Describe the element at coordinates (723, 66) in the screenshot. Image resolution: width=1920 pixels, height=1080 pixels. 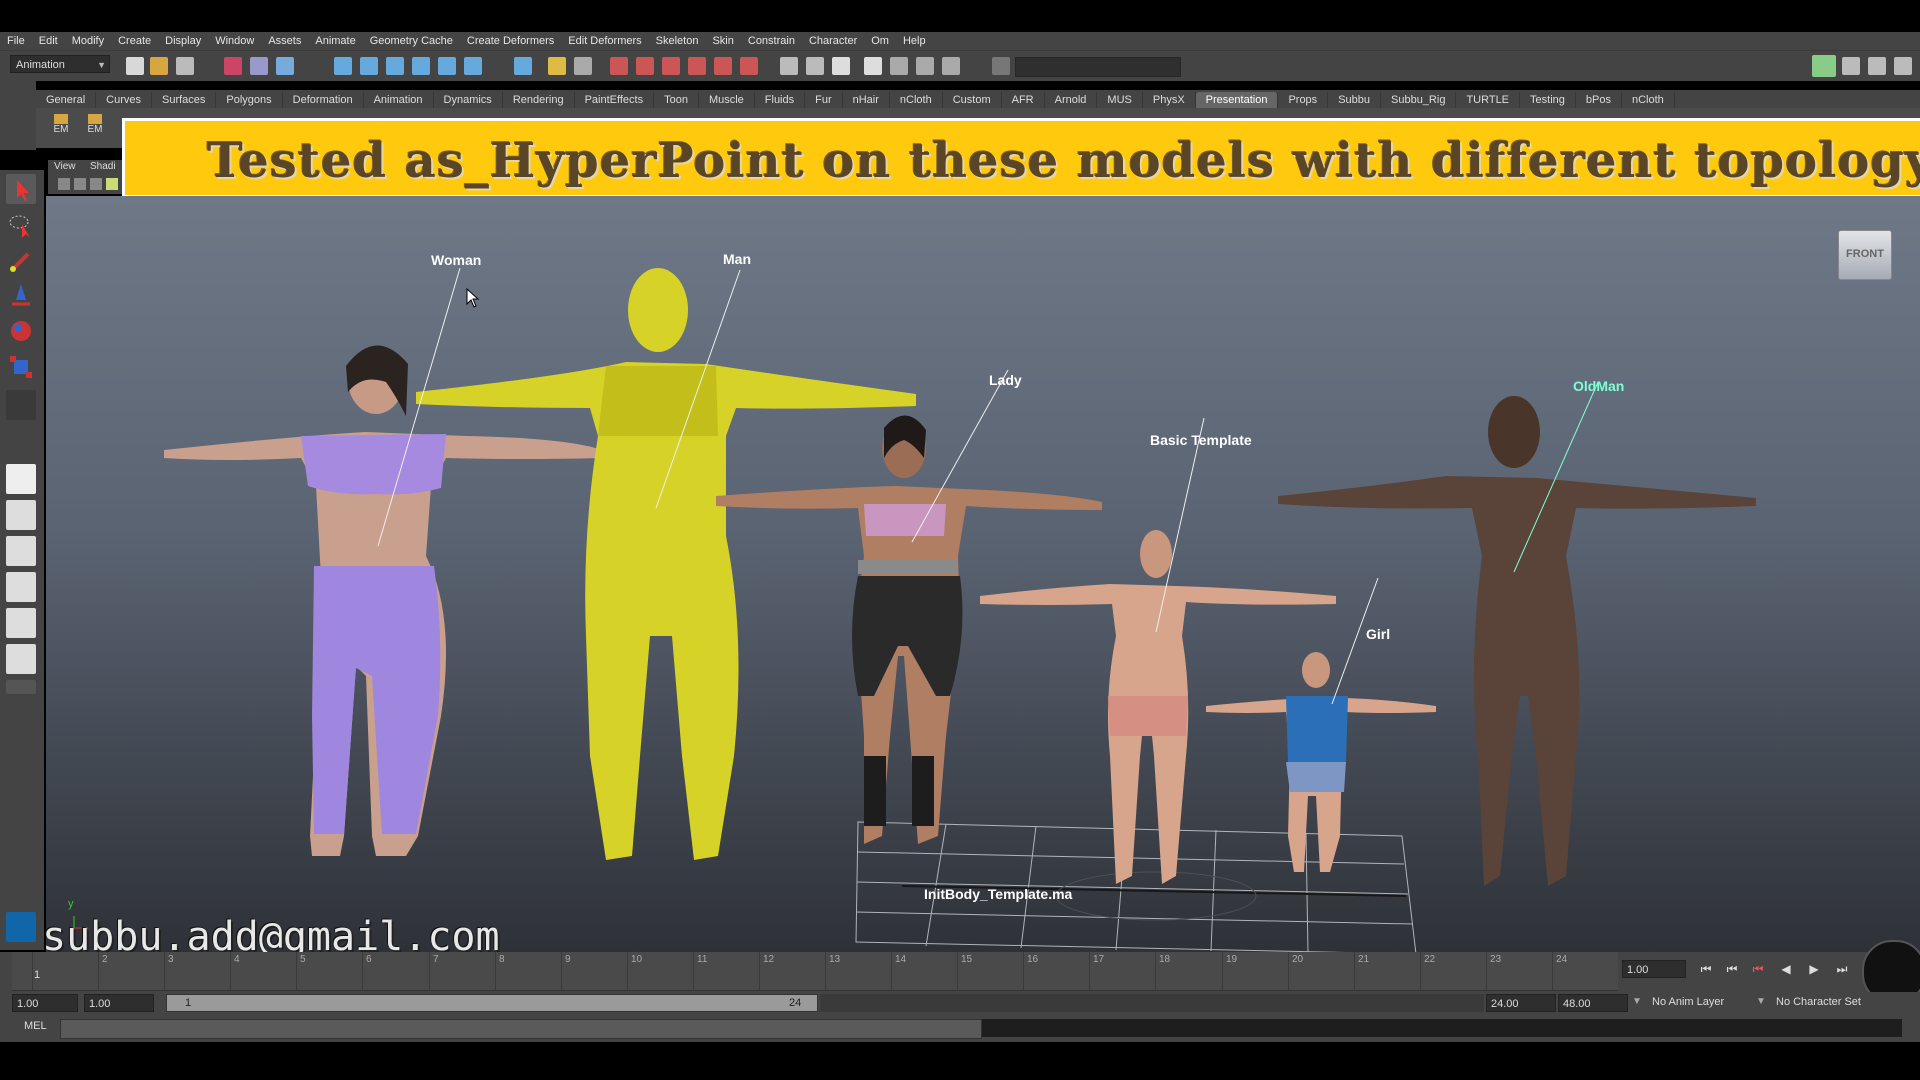
I see `render-view-icon` at that location.